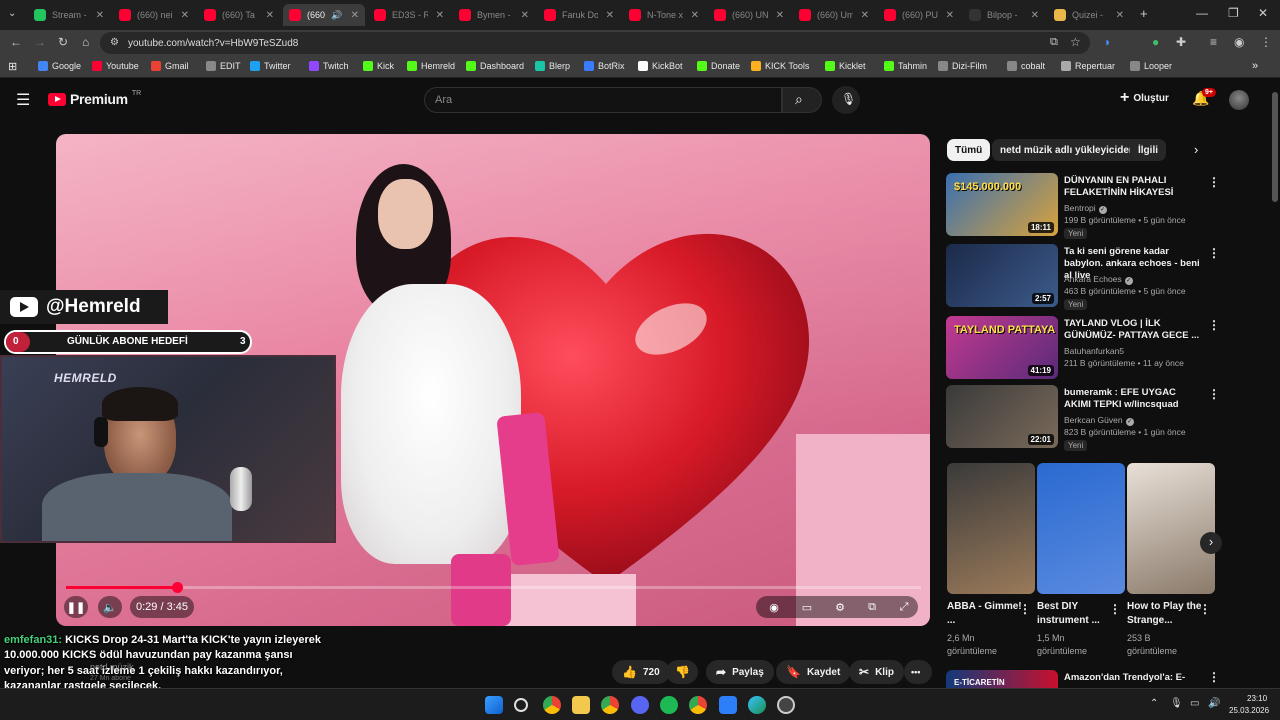 Image resolution: width=1280 pixels, height=720 pixels. I want to click on browser-tab: (660) Ta k ✕, so click(239, 15).